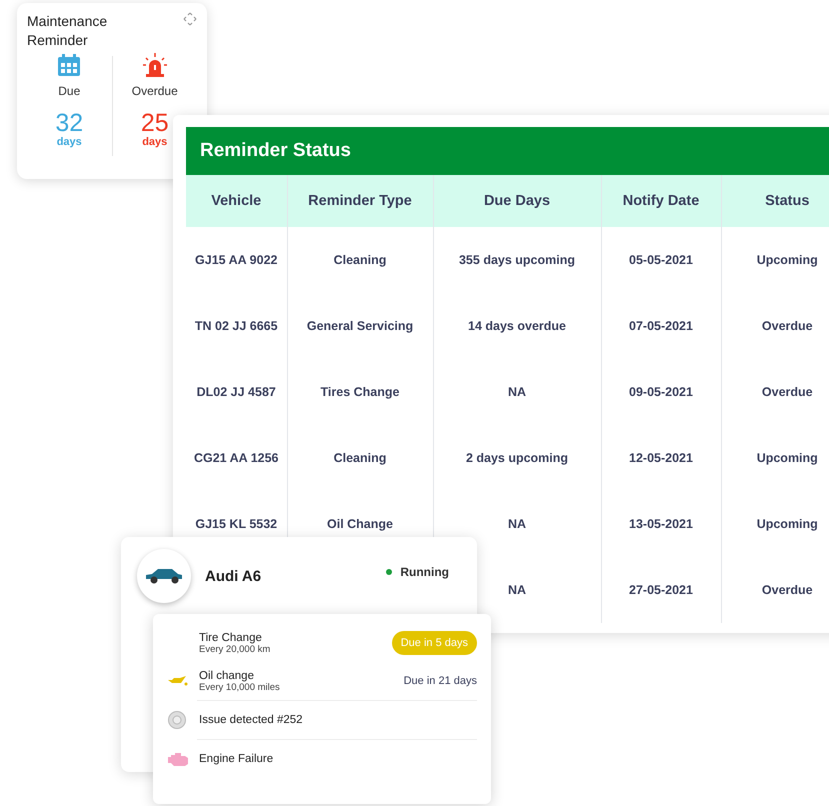 This screenshot has width=829, height=806. What do you see at coordinates (434, 643) in the screenshot?
I see `due-badge: Due in 5 days` at bounding box center [434, 643].